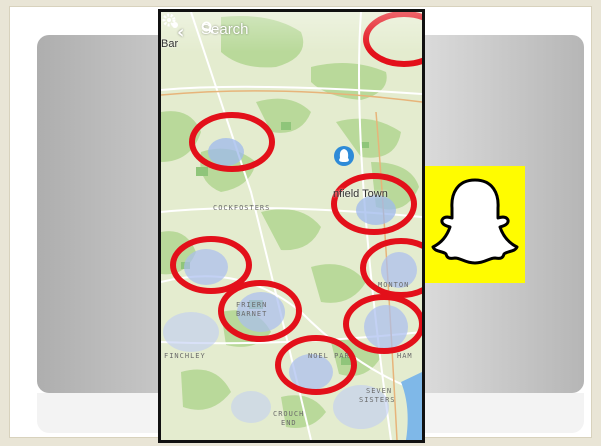  I want to click on place-label-finchley: FINCHLEY, so click(185, 356).